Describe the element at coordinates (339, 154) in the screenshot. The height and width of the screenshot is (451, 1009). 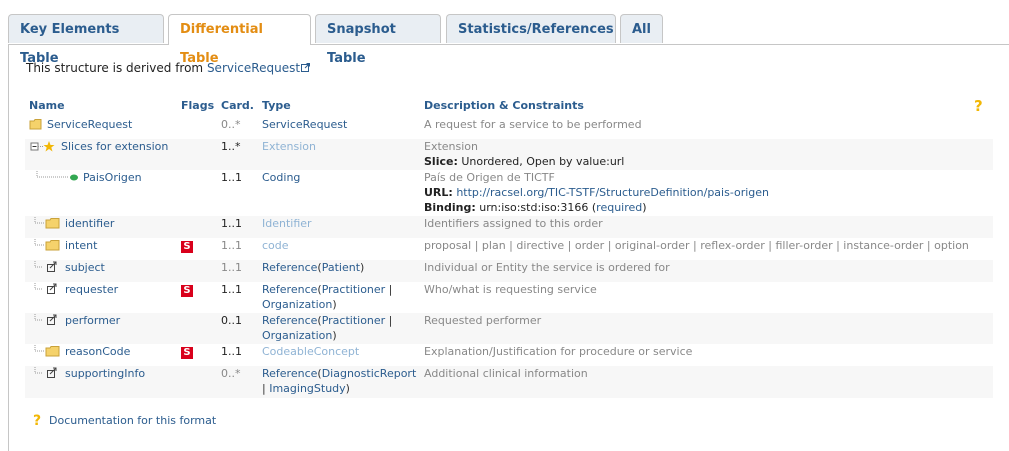
I see `type-cell: Extension` at that location.